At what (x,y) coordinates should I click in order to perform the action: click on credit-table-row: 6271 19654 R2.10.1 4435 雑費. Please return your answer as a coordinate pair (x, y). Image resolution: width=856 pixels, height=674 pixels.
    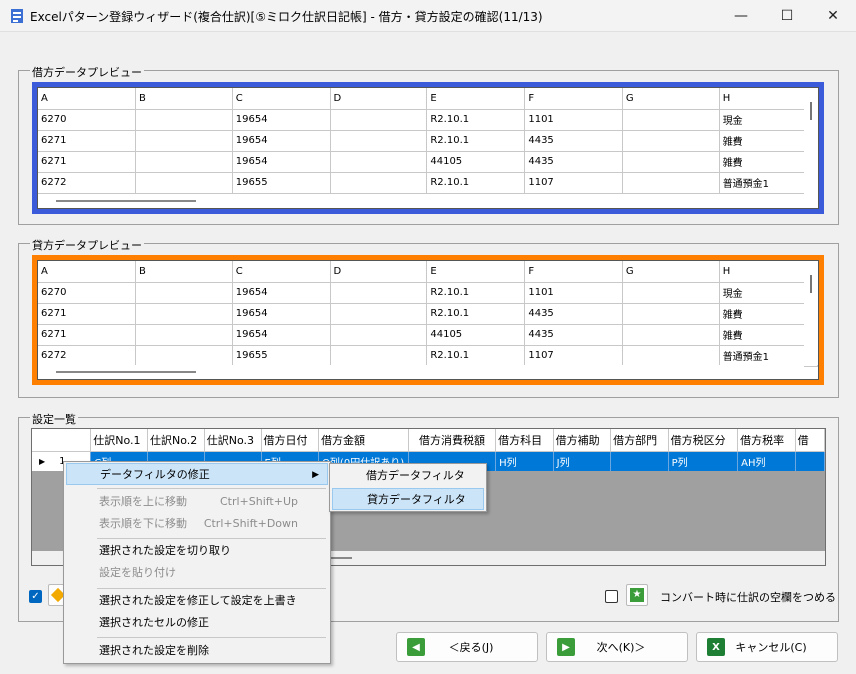
    Looking at the image, I should click on (428, 314).